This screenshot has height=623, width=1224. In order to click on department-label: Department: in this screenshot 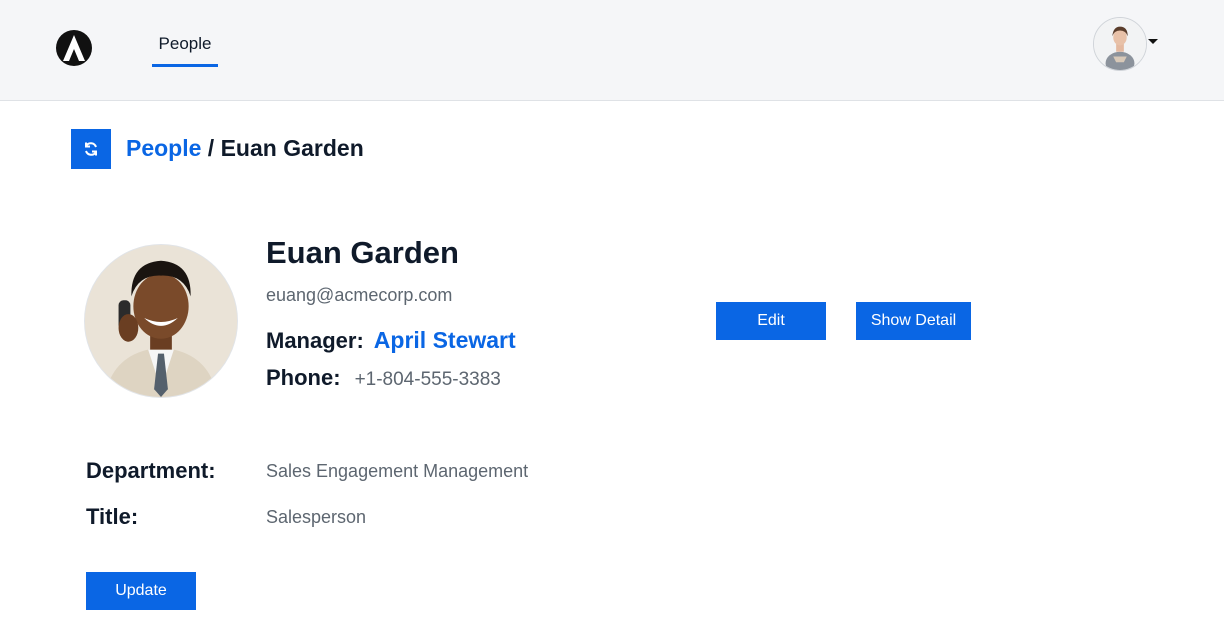, I will do `click(151, 470)`.